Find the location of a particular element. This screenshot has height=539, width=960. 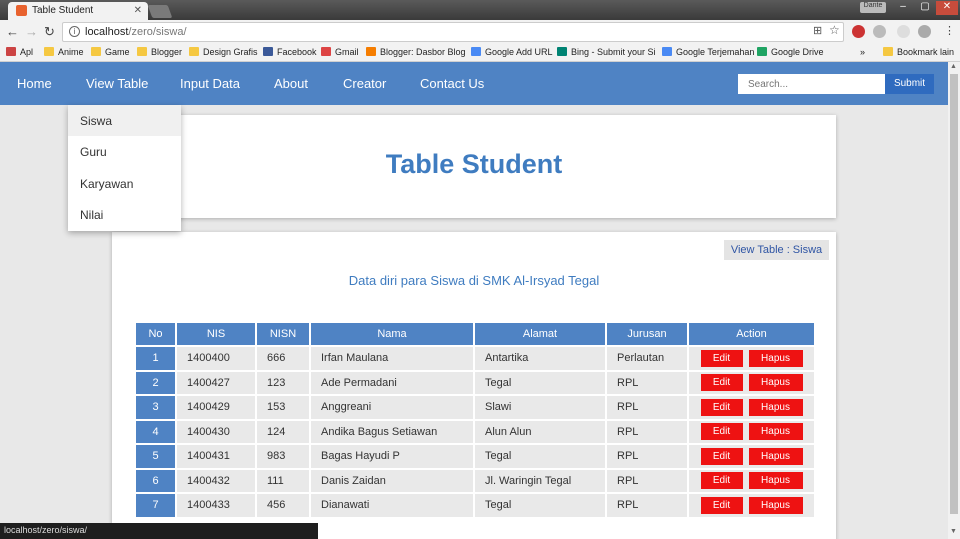

bookmark-item: Design Grafis is located at coordinates (223, 52).